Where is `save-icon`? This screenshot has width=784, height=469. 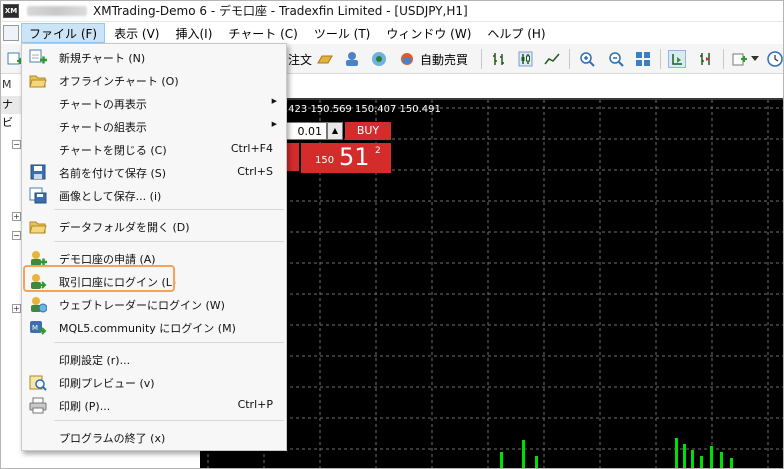 save-icon is located at coordinates (38, 172).